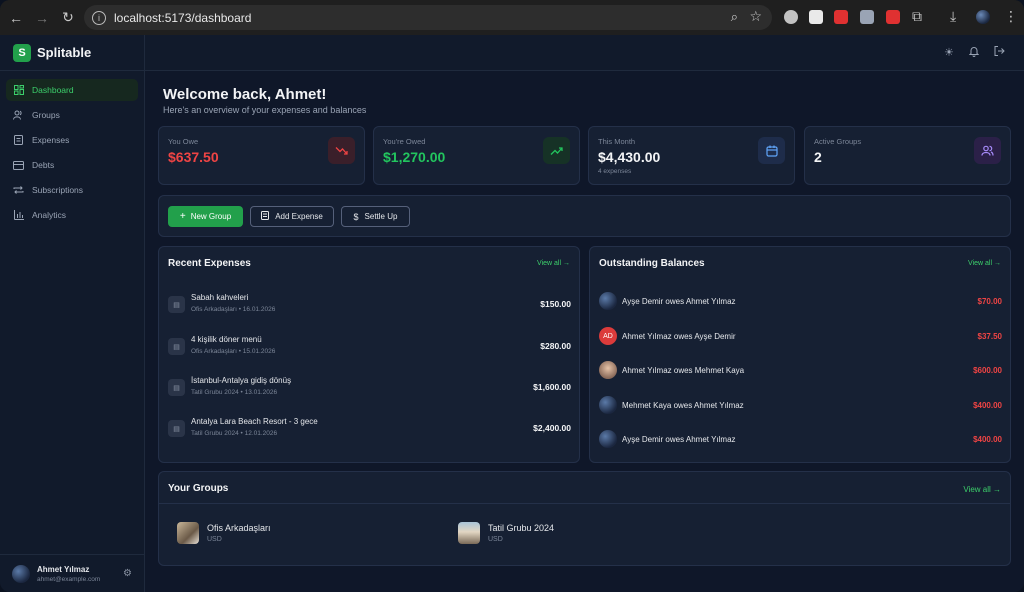 This screenshot has width=1024, height=592. I want to click on expense-amount: $150.00, so click(555, 304).